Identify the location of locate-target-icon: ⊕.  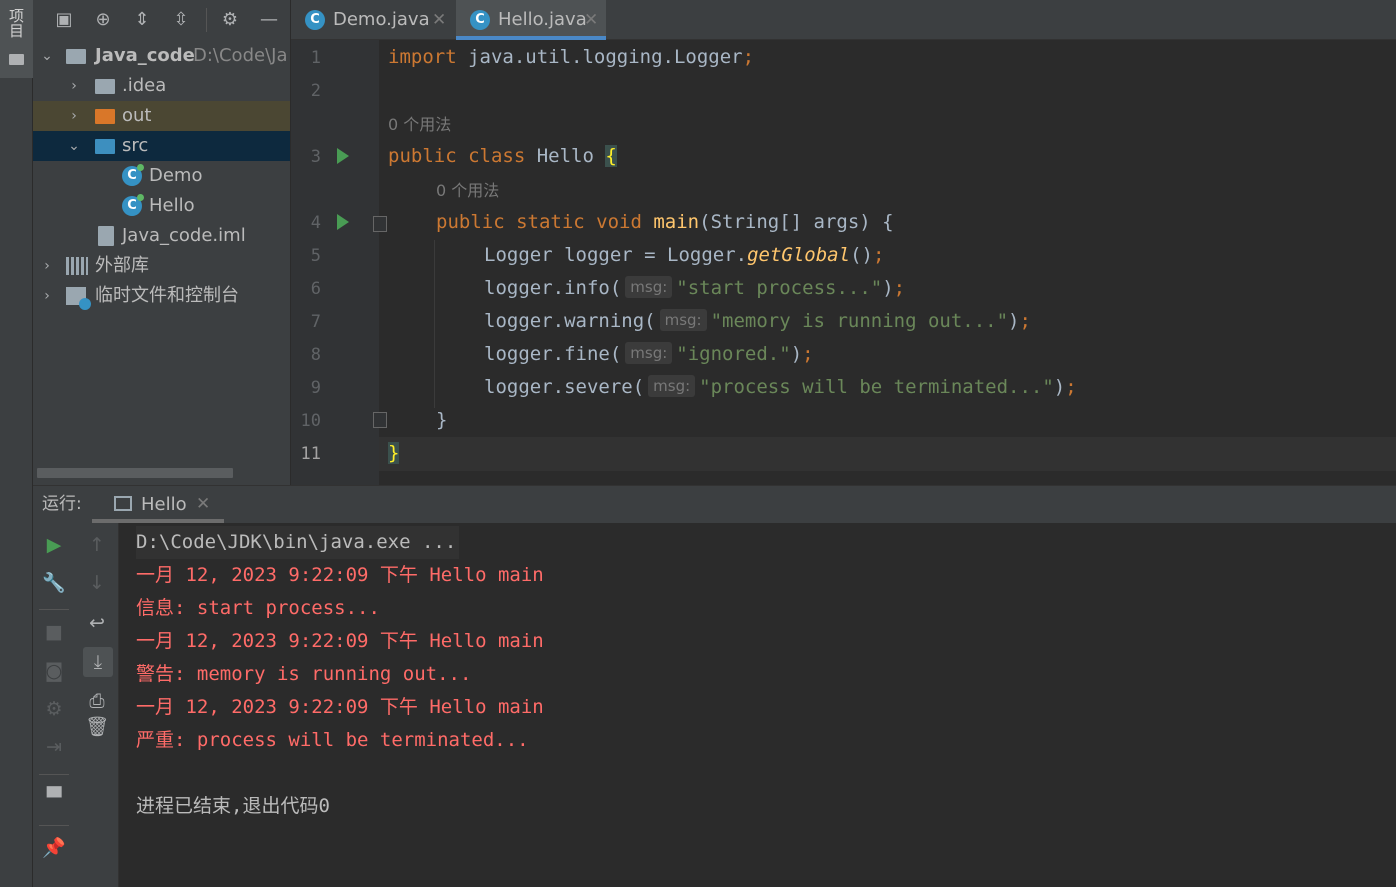
(103, 20).